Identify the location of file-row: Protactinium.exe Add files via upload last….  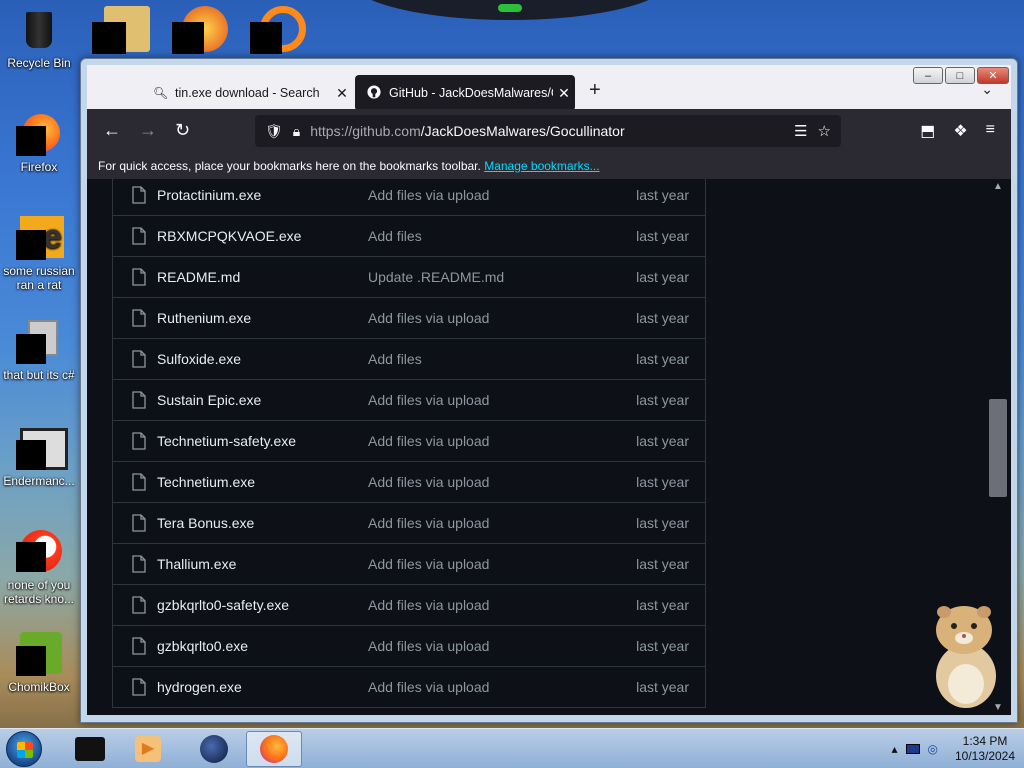
(409, 197).